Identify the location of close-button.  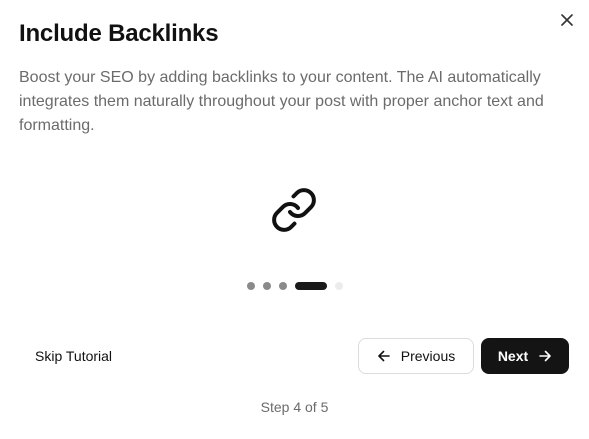
(567, 20).